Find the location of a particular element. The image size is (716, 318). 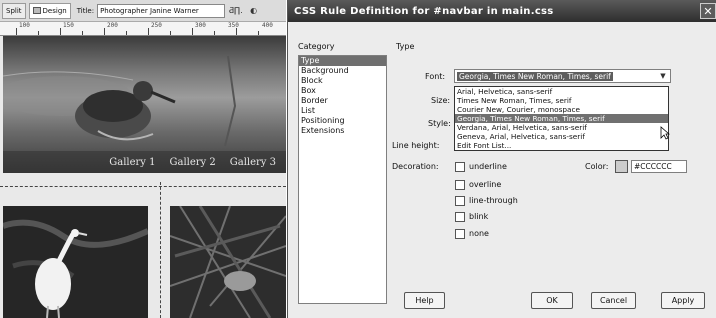

close-icon: ✕ is located at coordinates (708, 11).